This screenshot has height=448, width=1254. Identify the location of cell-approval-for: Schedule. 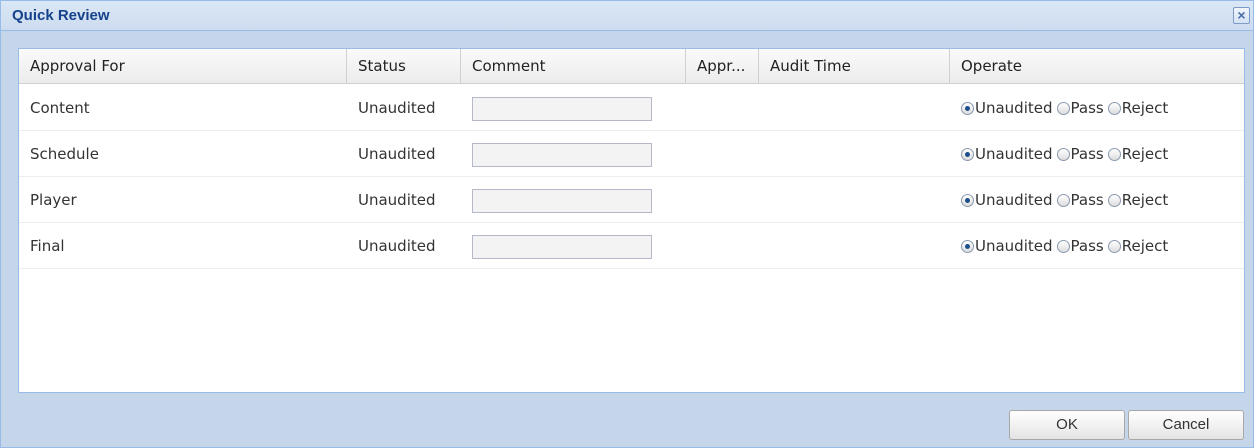
(64, 154).